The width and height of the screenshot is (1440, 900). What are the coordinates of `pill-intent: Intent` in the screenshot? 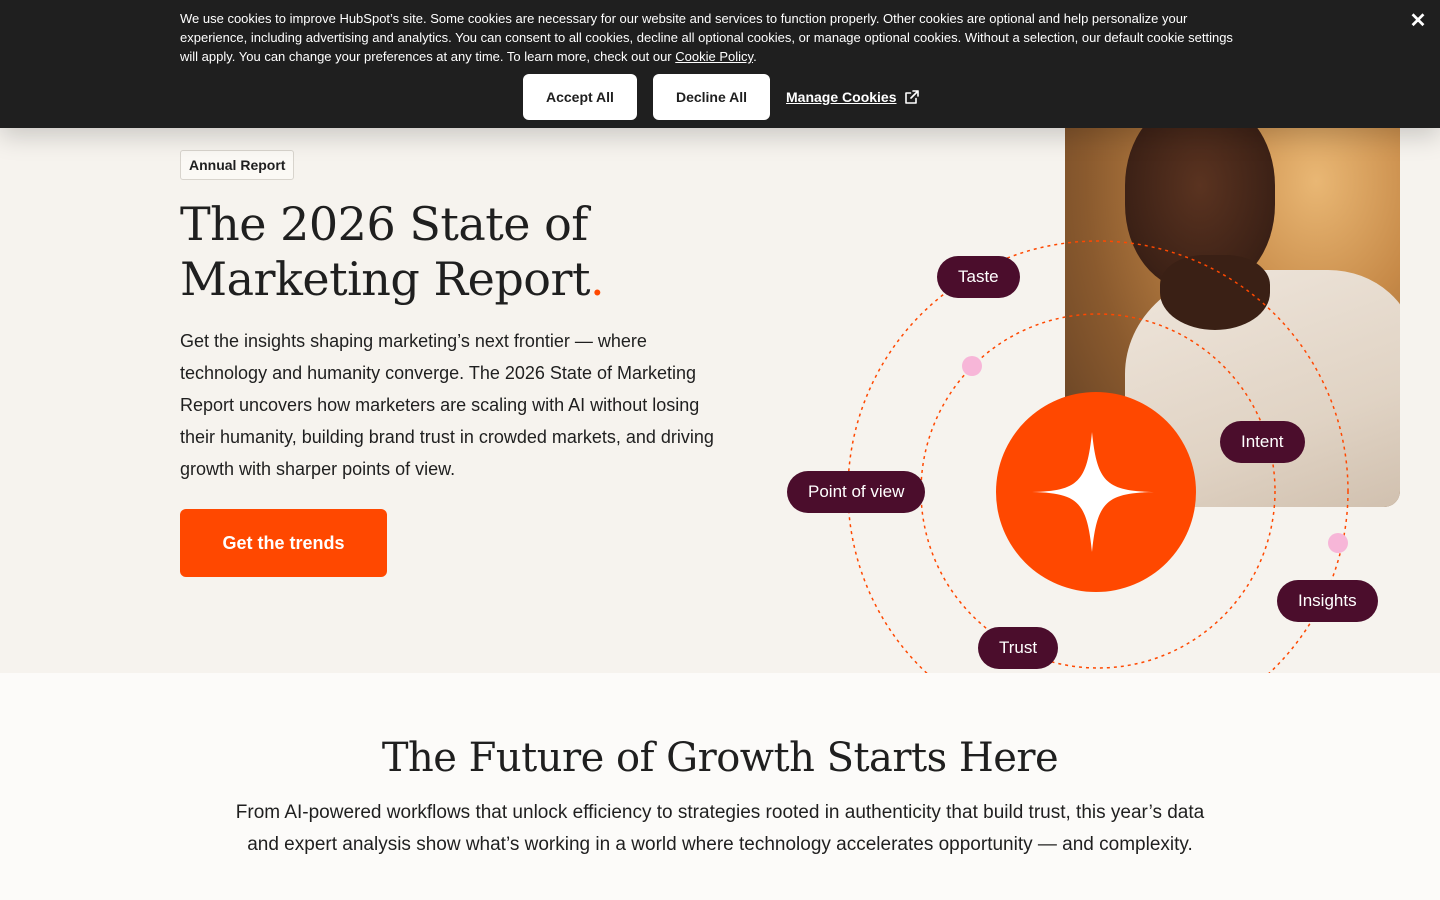 It's located at (1262, 442).